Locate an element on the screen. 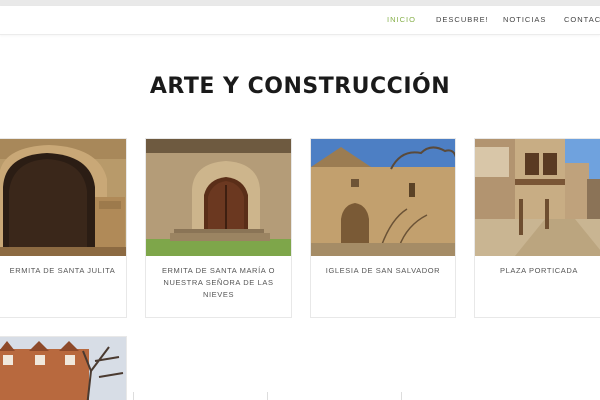 This screenshot has height=400, width=600. card-ermita-santa-julita: ERMITA DE SANTA JULITA is located at coordinates (63, 228).